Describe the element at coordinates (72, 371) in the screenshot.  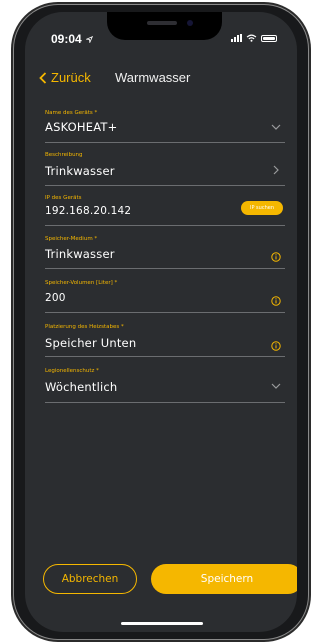
I see `field-label: Legionellenschutz *` at that location.